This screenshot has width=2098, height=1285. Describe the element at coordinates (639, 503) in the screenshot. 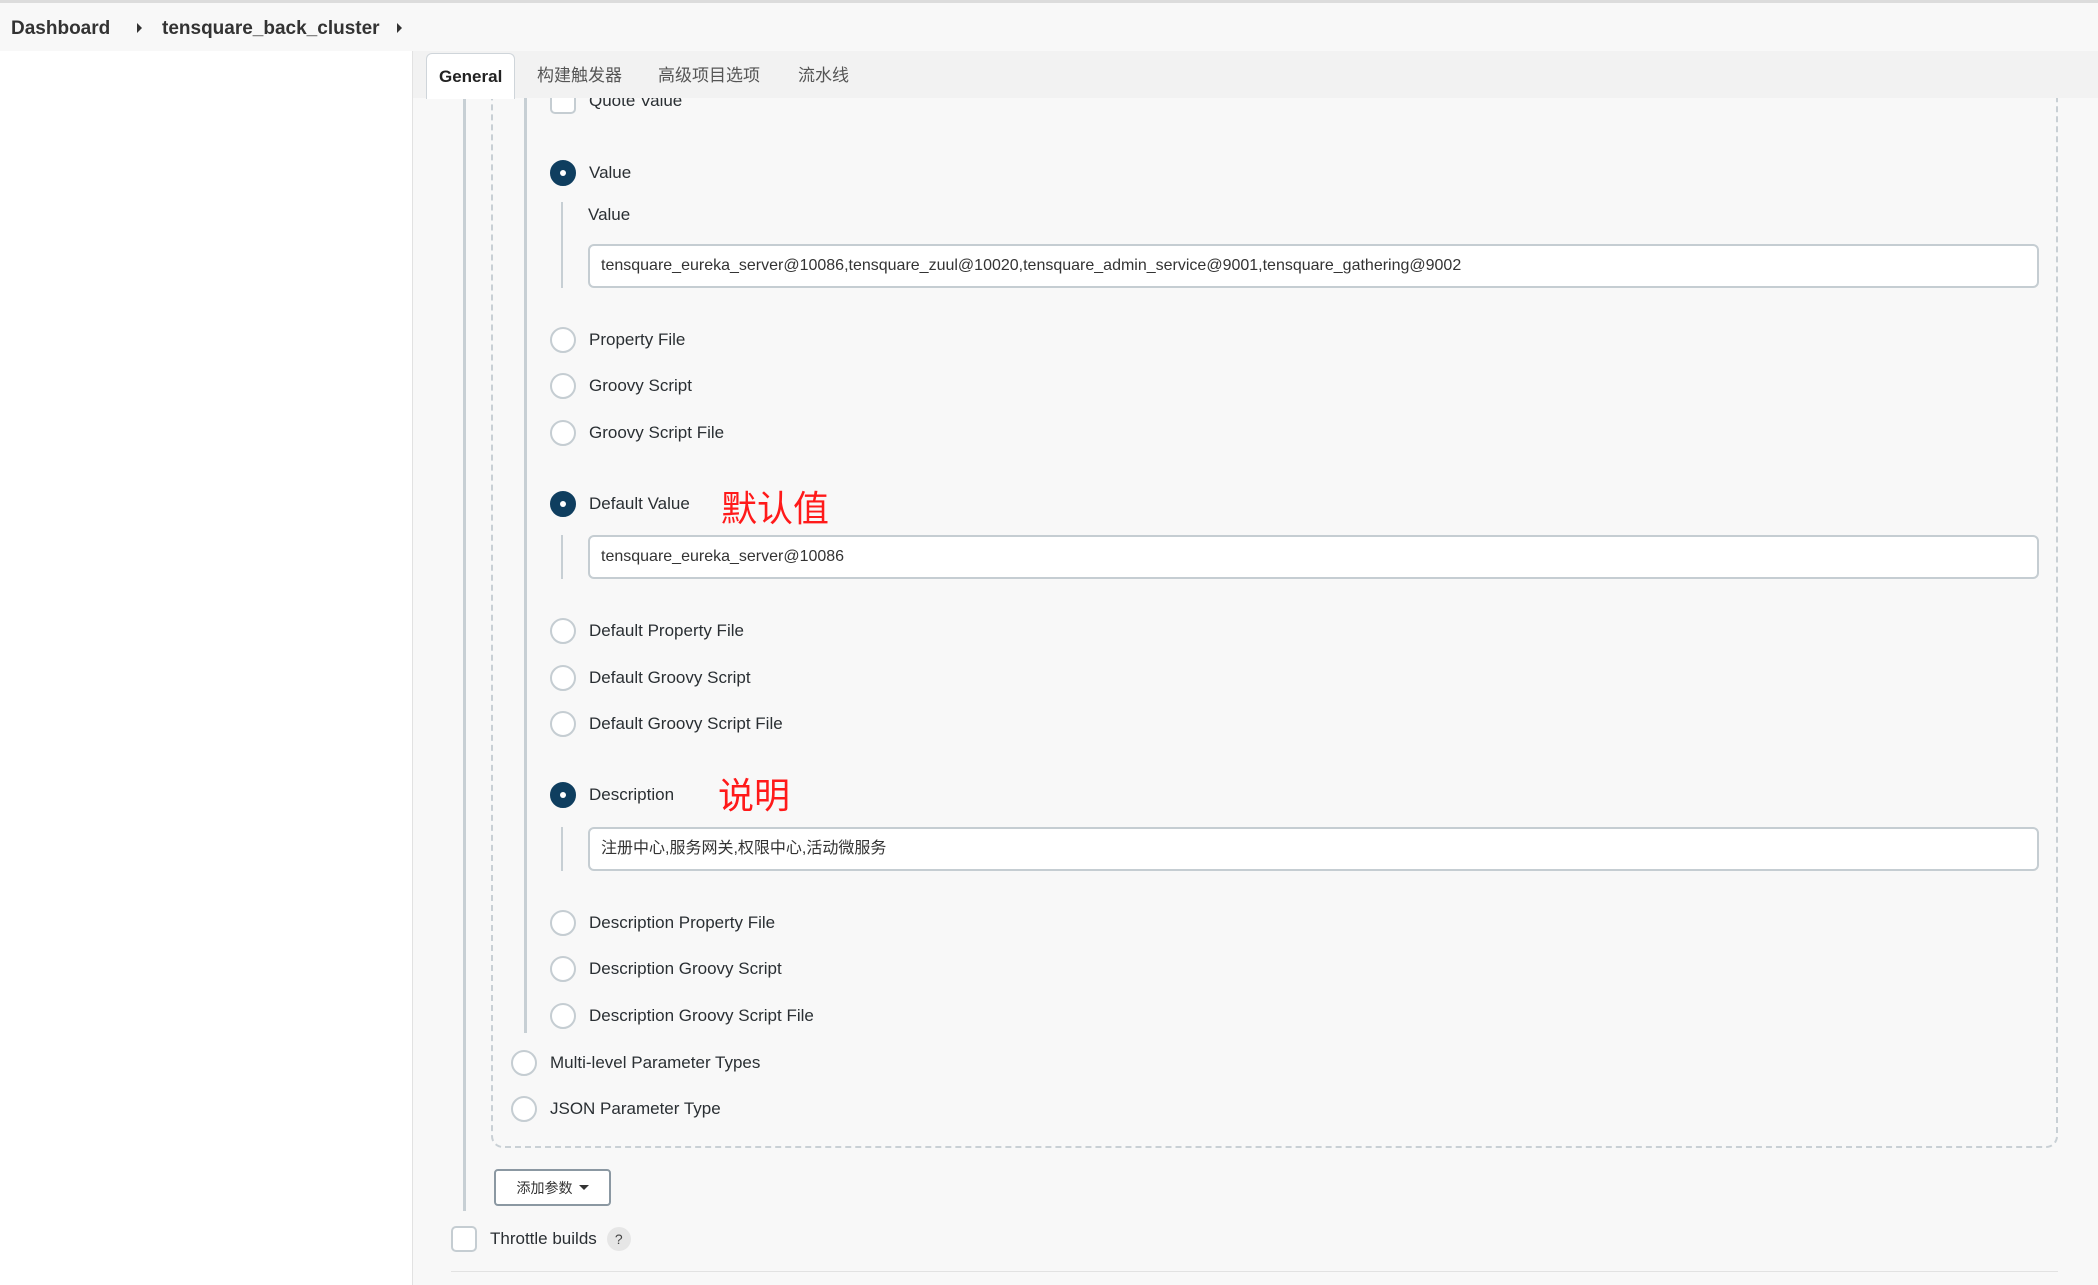

I see `radio-label: Default Value` at that location.